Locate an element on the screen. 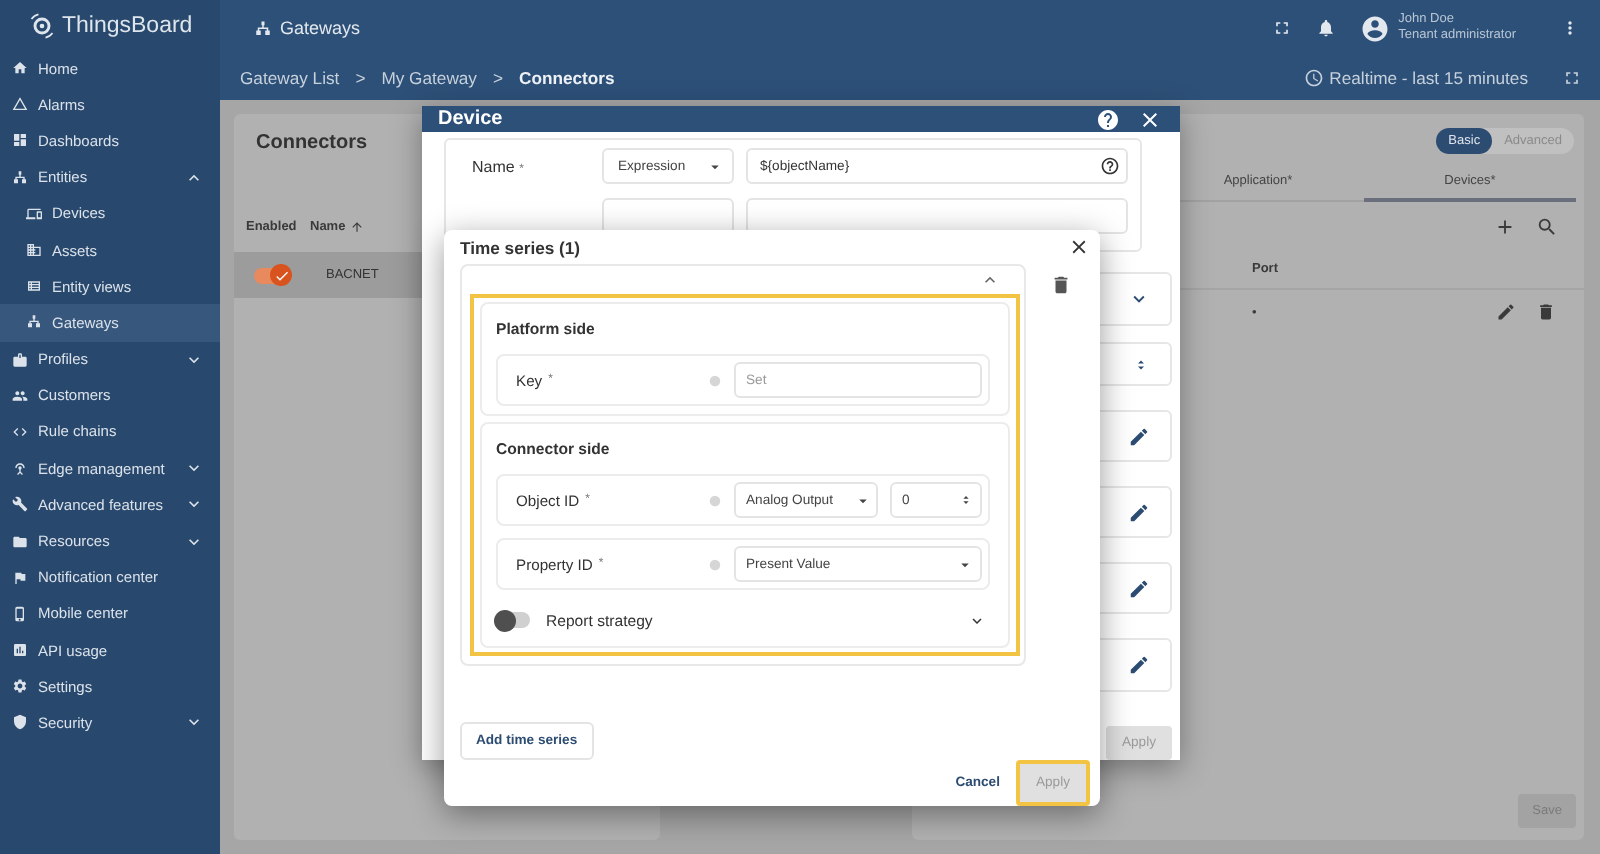 This screenshot has width=1600, height=854. dialog-title: Device is located at coordinates (471, 119).